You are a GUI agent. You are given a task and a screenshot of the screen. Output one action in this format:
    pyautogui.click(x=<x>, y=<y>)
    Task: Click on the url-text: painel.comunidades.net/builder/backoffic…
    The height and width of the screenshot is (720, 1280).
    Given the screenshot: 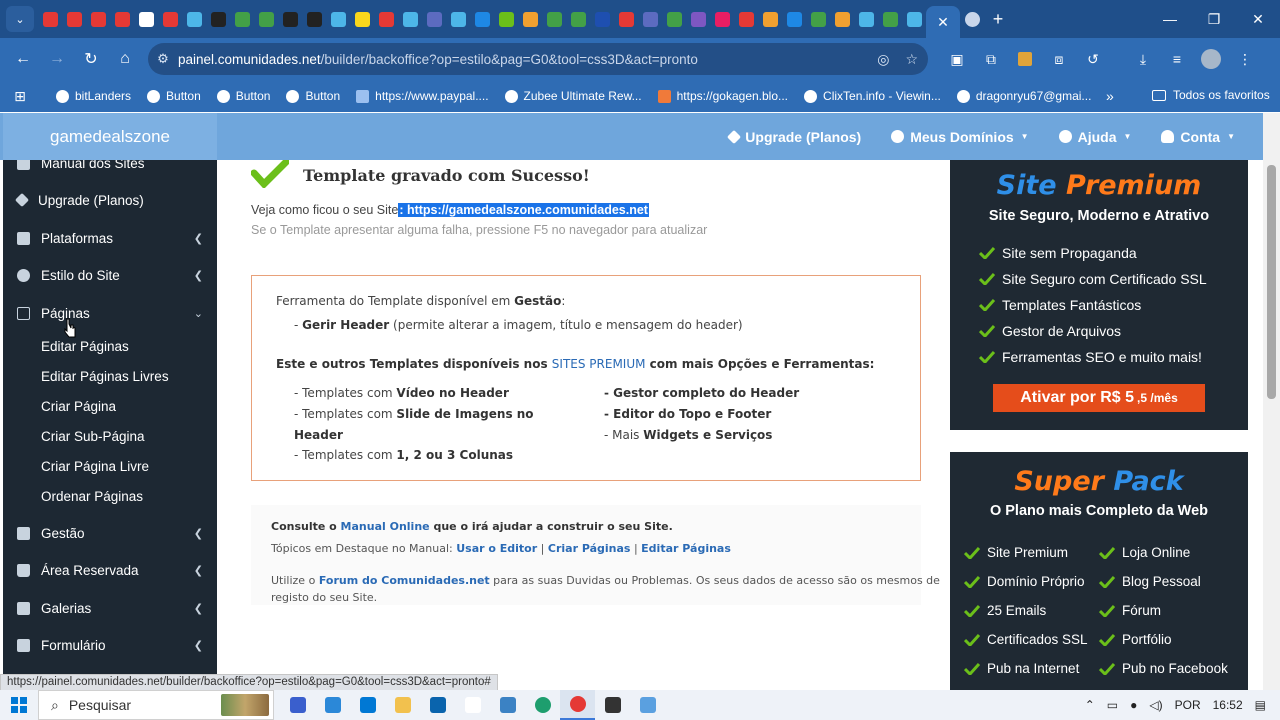 What is the action you would take?
    pyautogui.click(x=438, y=59)
    